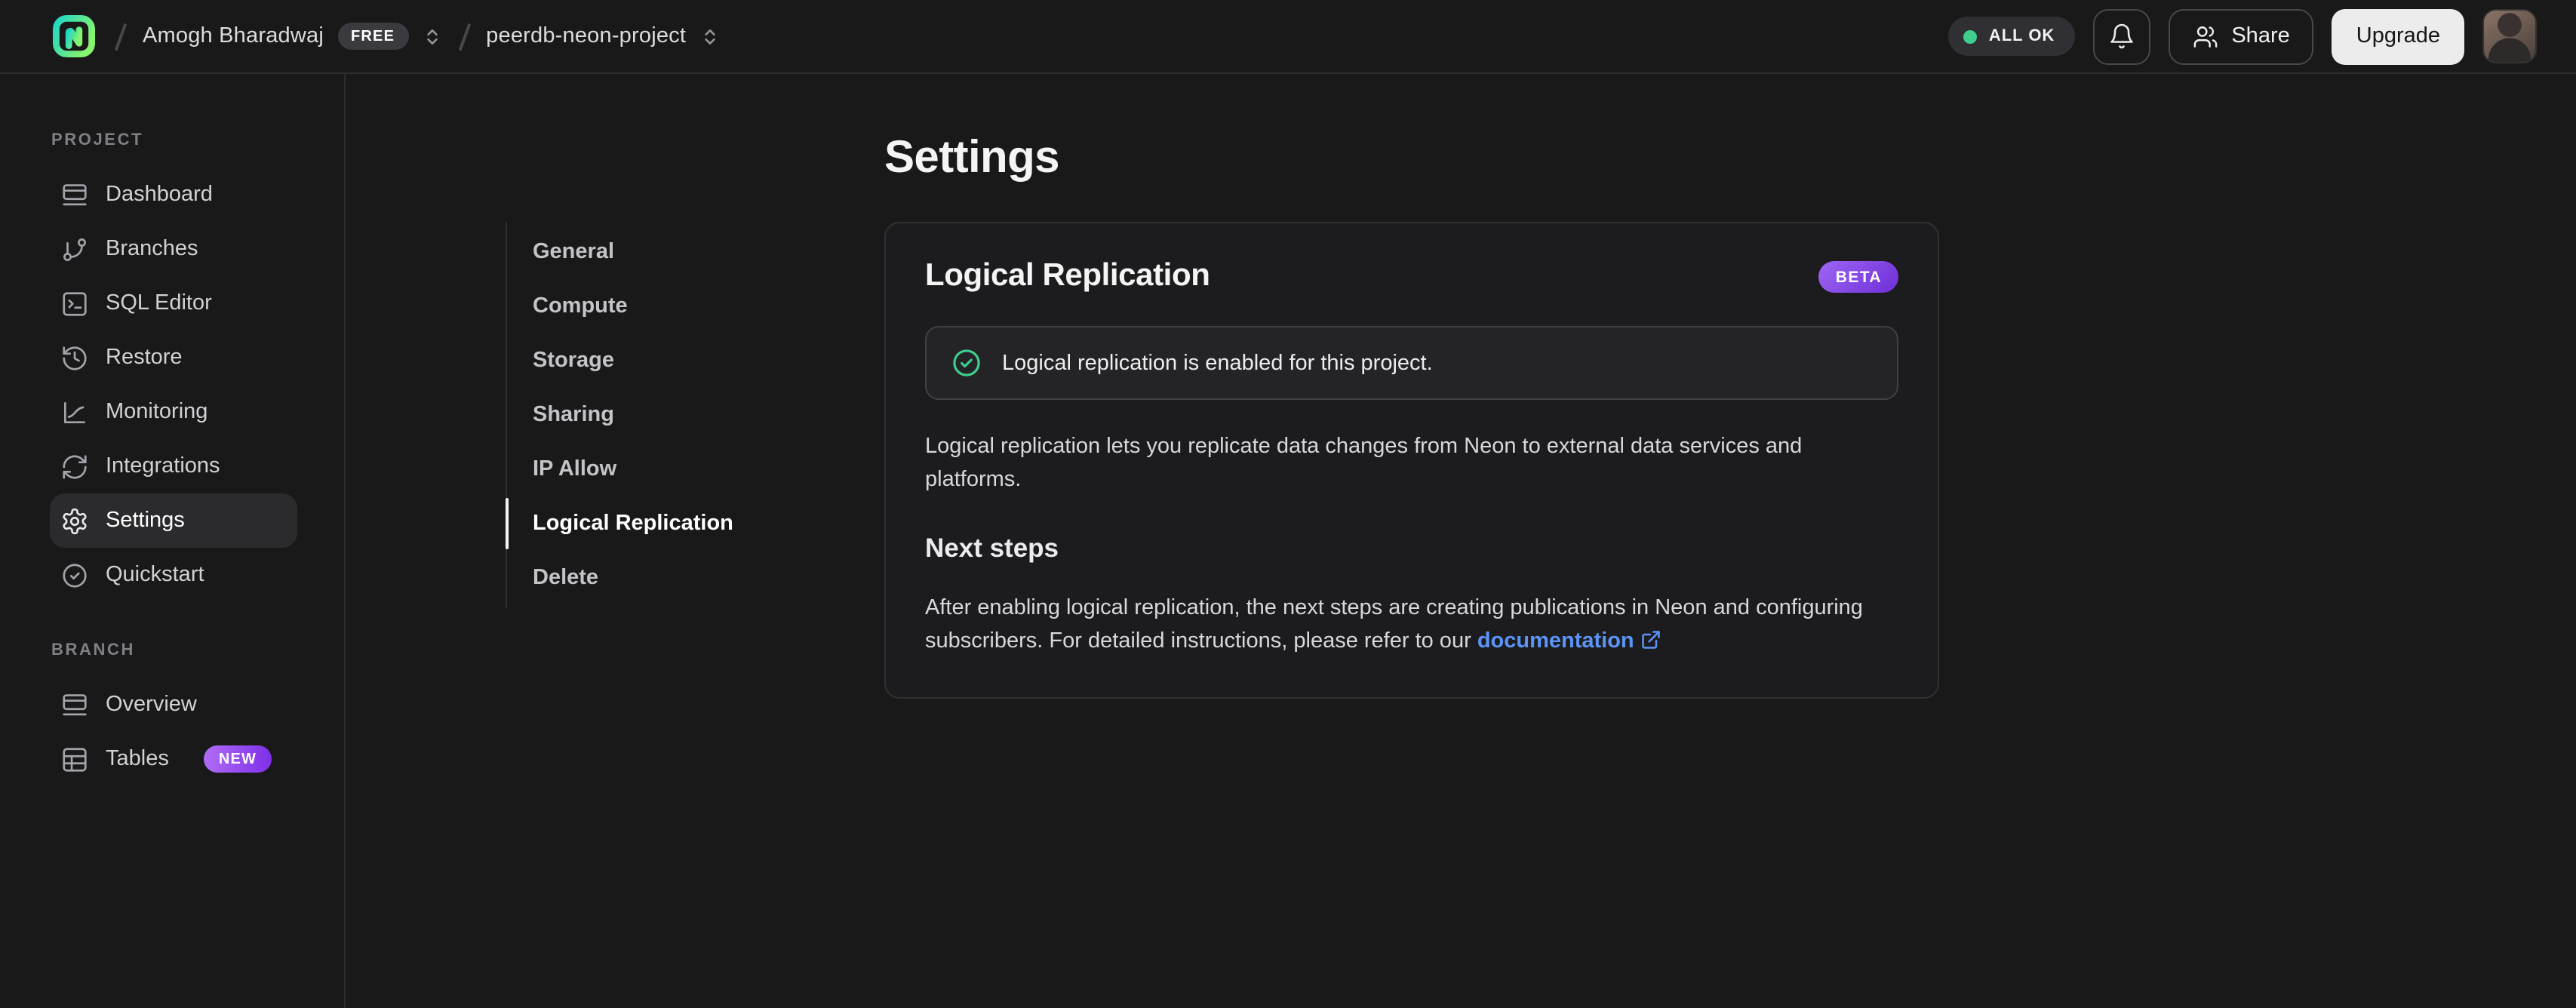 This screenshot has width=2576, height=1008. What do you see at coordinates (2509, 36) in the screenshot?
I see `user-avatar` at bounding box center [2509, 36].